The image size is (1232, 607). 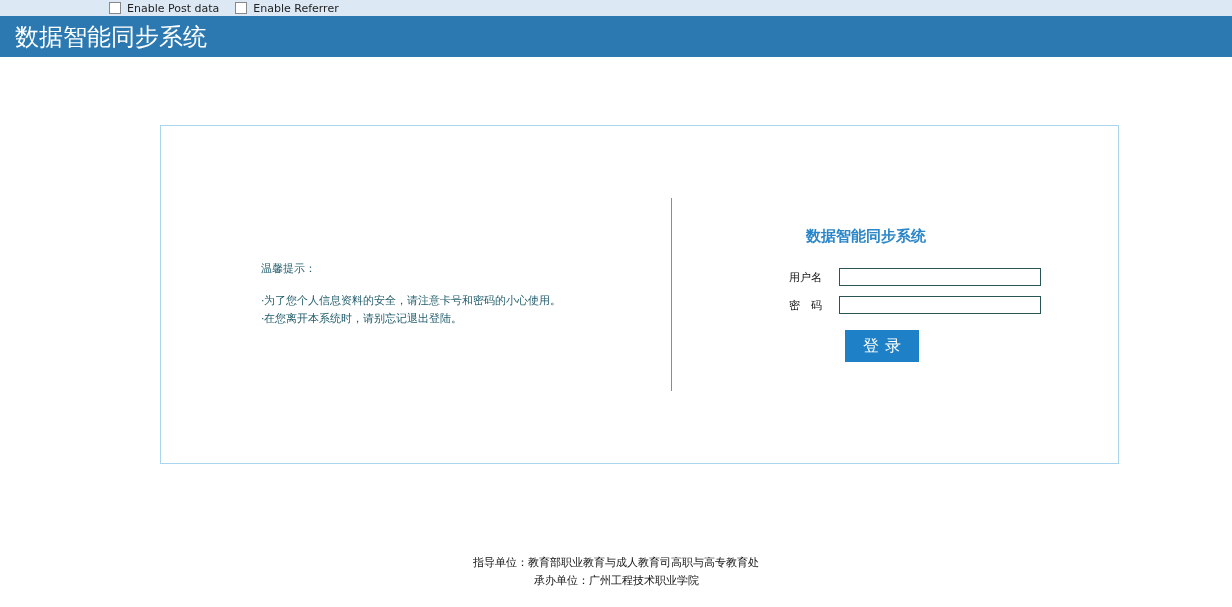 What do you see at coordinates (173, 8) in the screenshot?
I see `checkbox-label: Enable Post data` at bounding box center [173, 8].